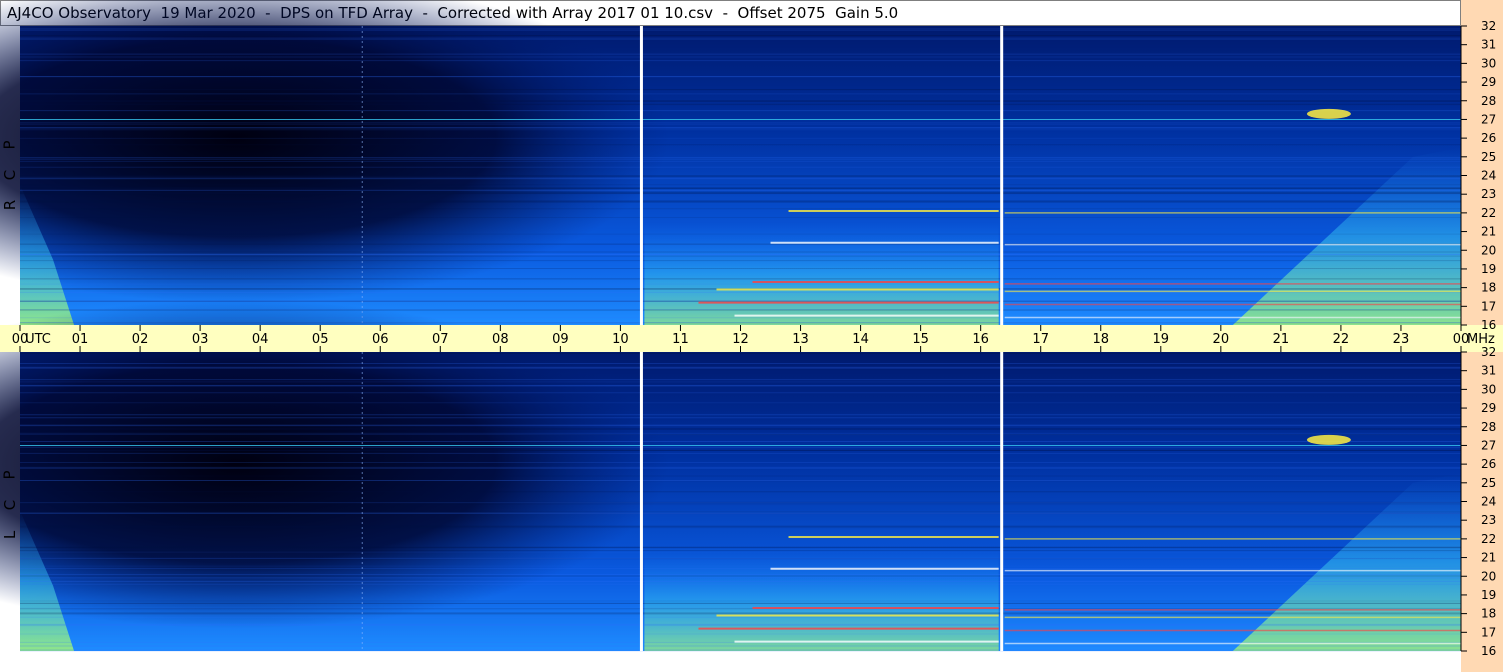 The height and width of the screenshot is (672, 1503). I want to click on time-tick-label: 04, so click(260, 339).